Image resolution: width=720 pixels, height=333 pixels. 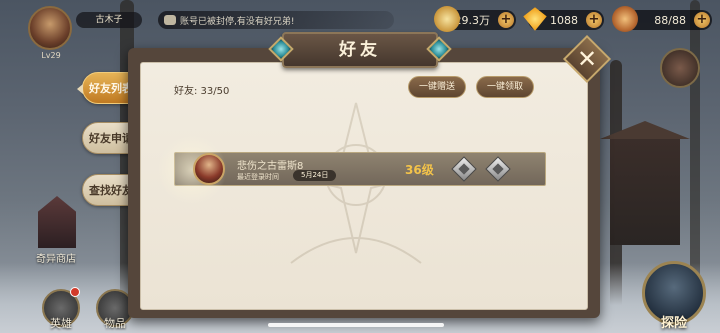 I want to click on player-avatar, so click(x=50, y=28).